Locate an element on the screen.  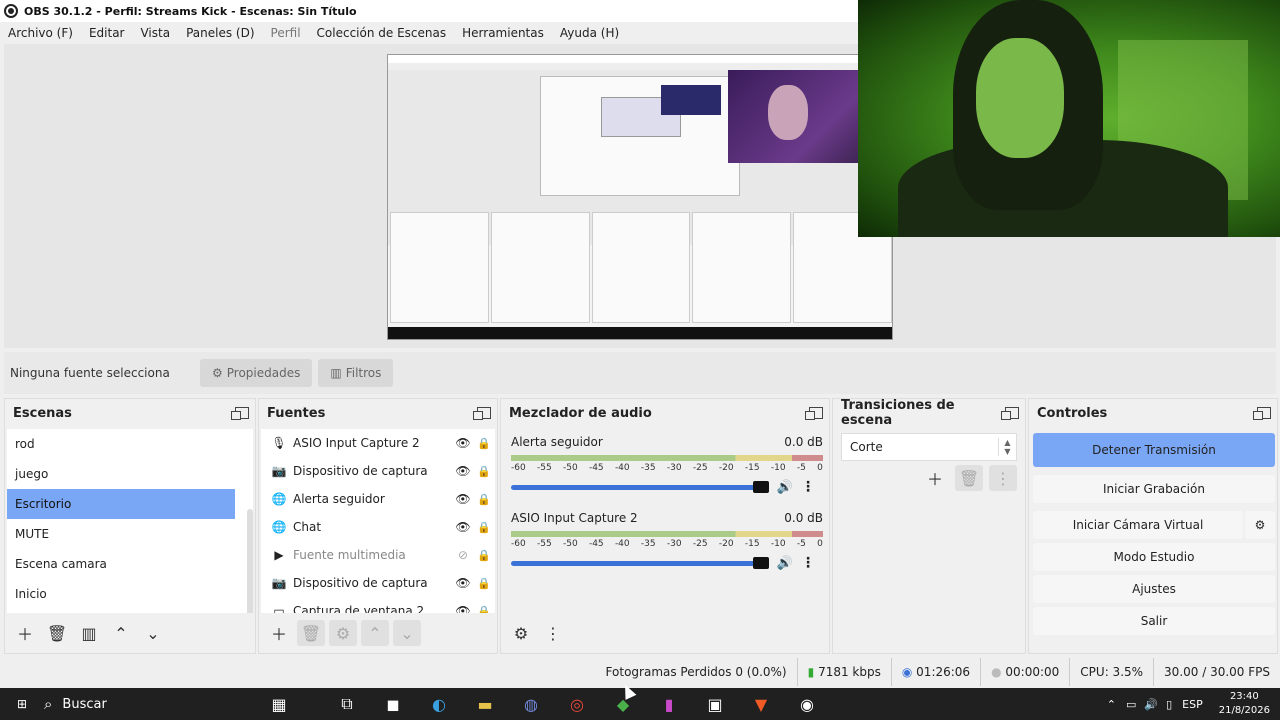
add-source-button: ＋ is located at coordinates (279, 633).